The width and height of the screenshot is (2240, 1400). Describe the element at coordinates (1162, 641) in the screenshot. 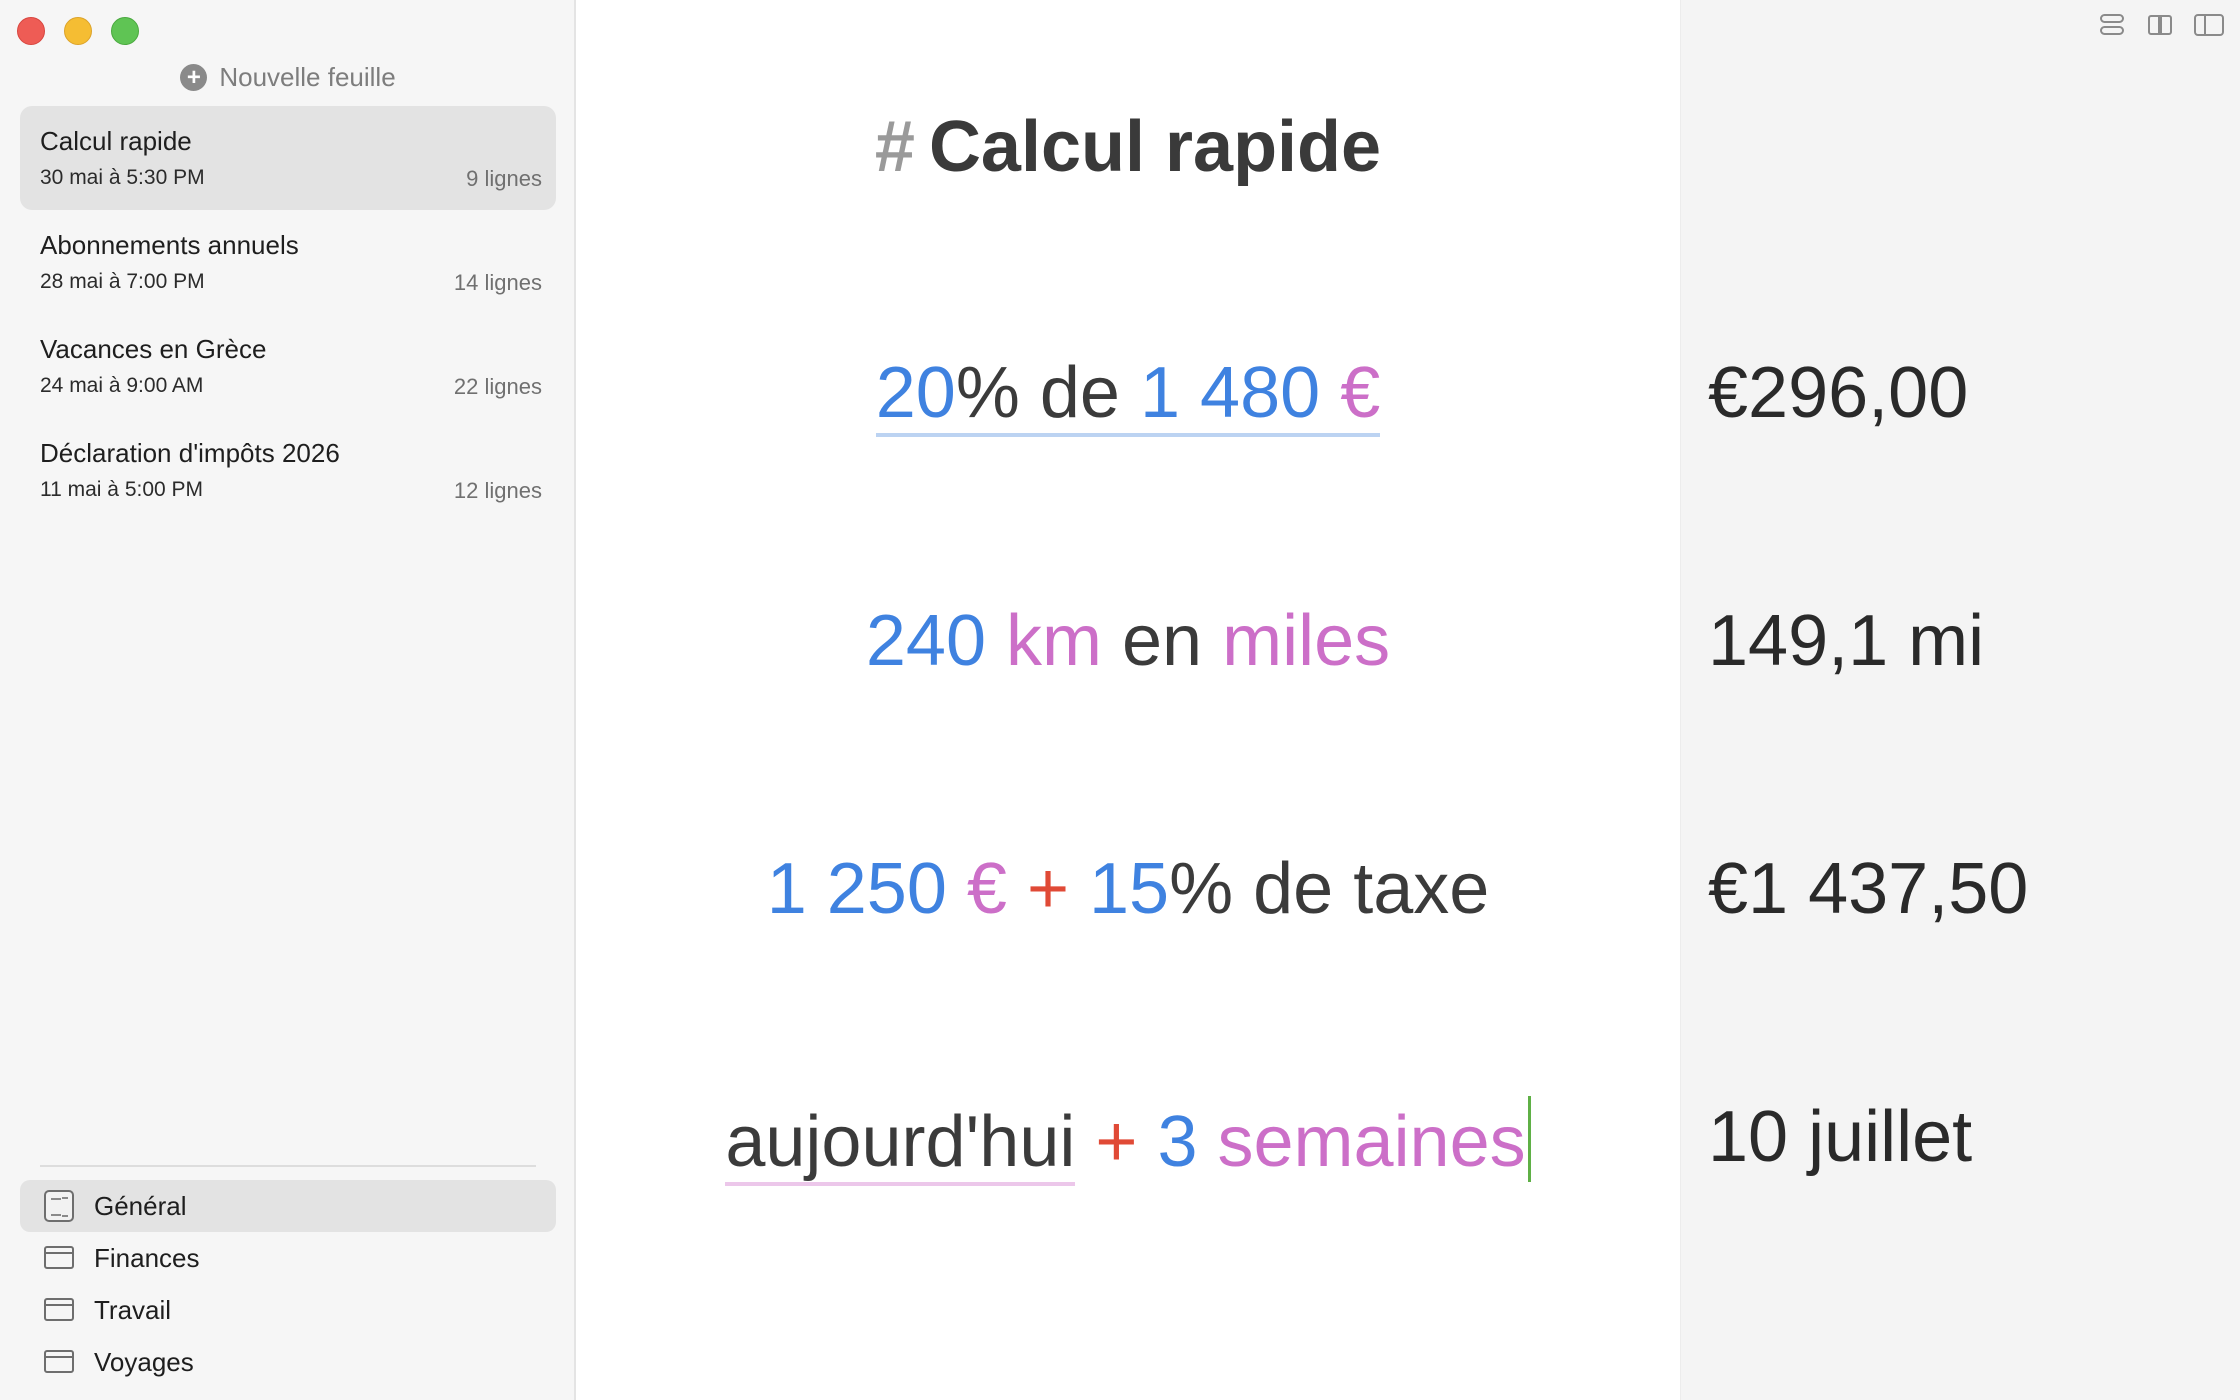

I see `keyword-token: en` at that location.